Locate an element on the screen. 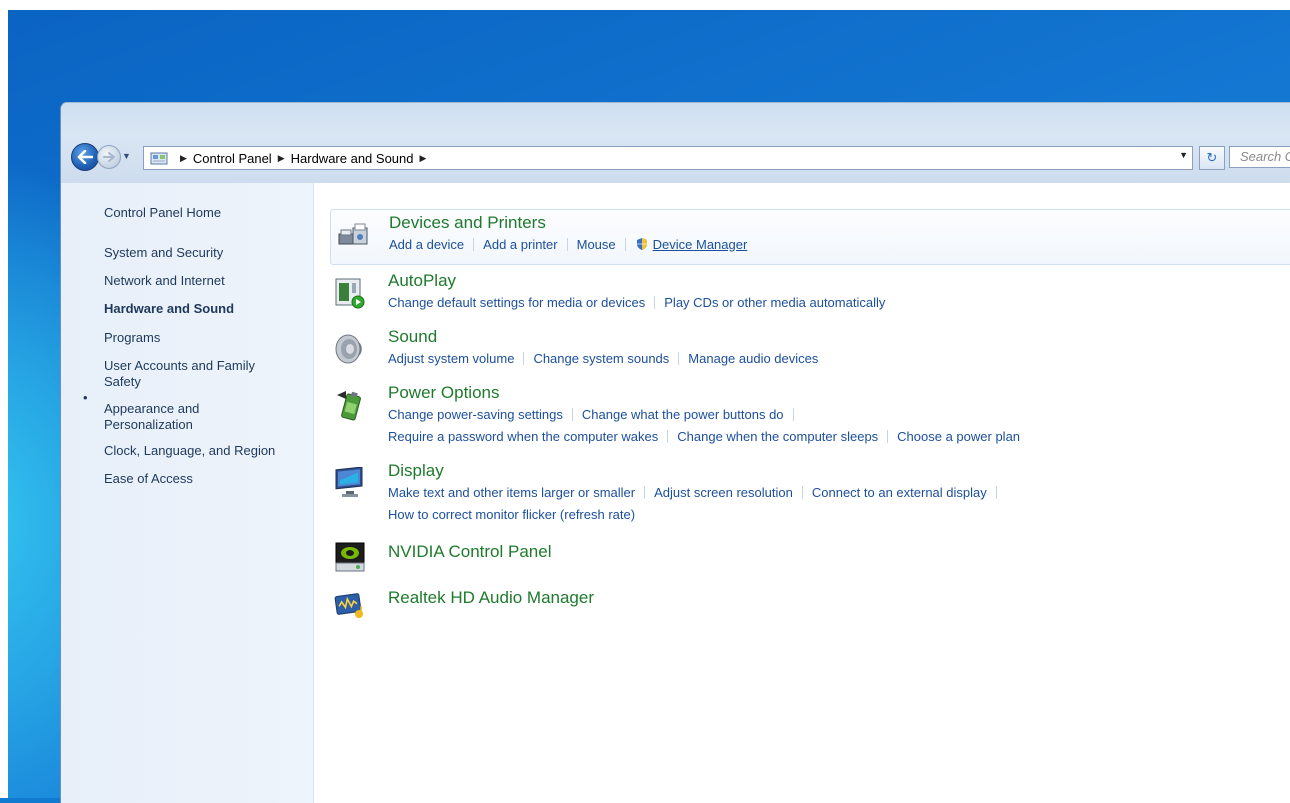 The width and height of the screenshot is (1290, 803). link-change-sleep-time: Change when the computer sleeps is located at coordinates (777, 436).